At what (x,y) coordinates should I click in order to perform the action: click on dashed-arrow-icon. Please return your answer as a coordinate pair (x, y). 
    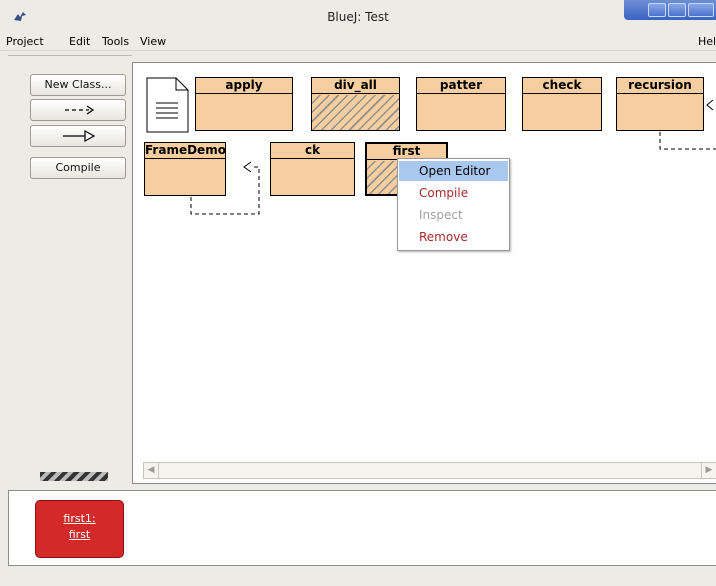
    Looking at the image, I should click on (80, 110).